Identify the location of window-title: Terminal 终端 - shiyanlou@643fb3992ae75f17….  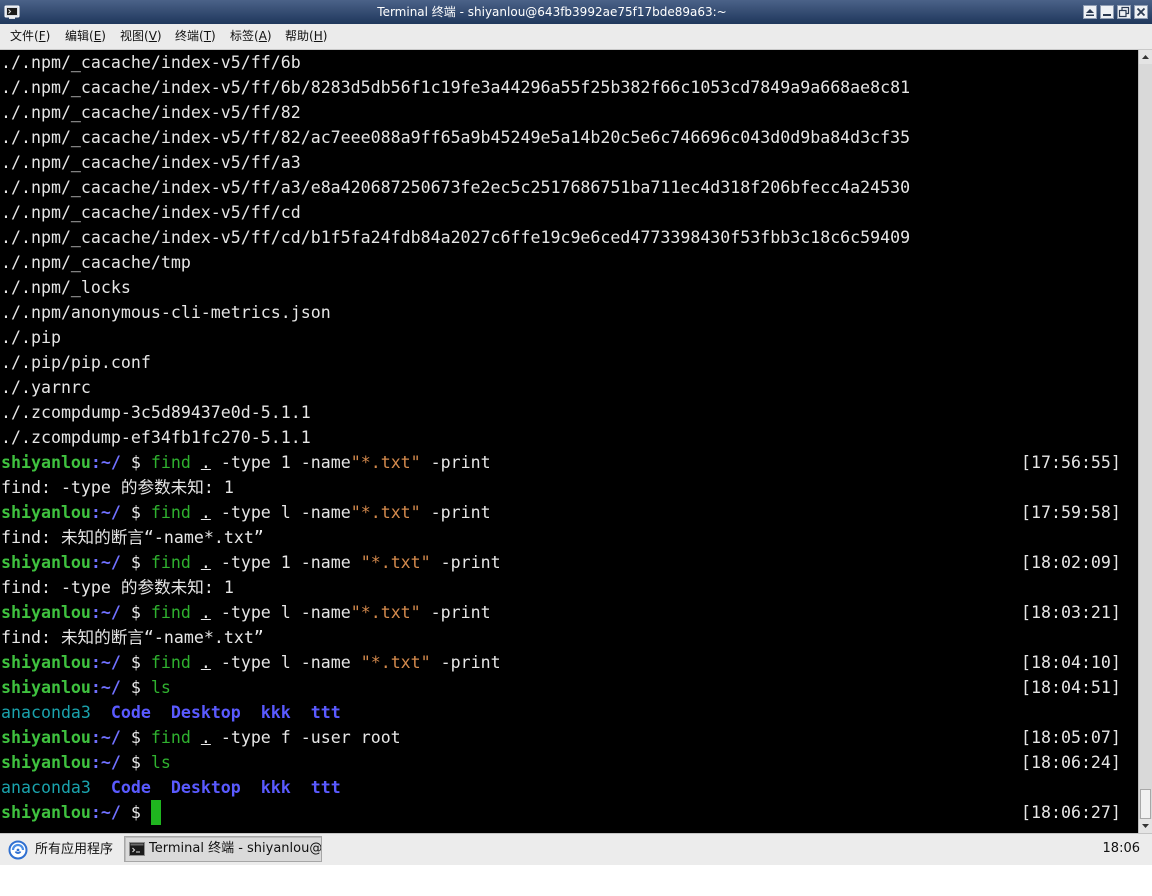
(552, 12).